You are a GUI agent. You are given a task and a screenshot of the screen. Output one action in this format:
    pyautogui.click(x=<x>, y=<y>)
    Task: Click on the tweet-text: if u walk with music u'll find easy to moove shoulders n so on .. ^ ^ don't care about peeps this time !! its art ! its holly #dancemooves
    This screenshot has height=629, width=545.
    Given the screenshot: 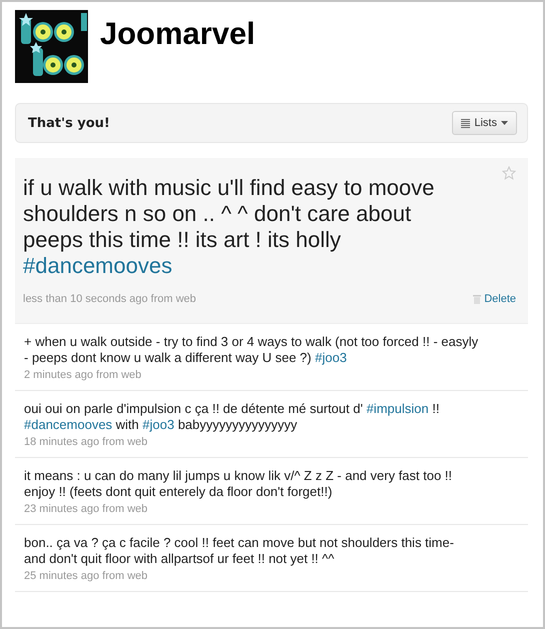 What is the action you would take?
    pyautogui.click(x=229, y=227)
    